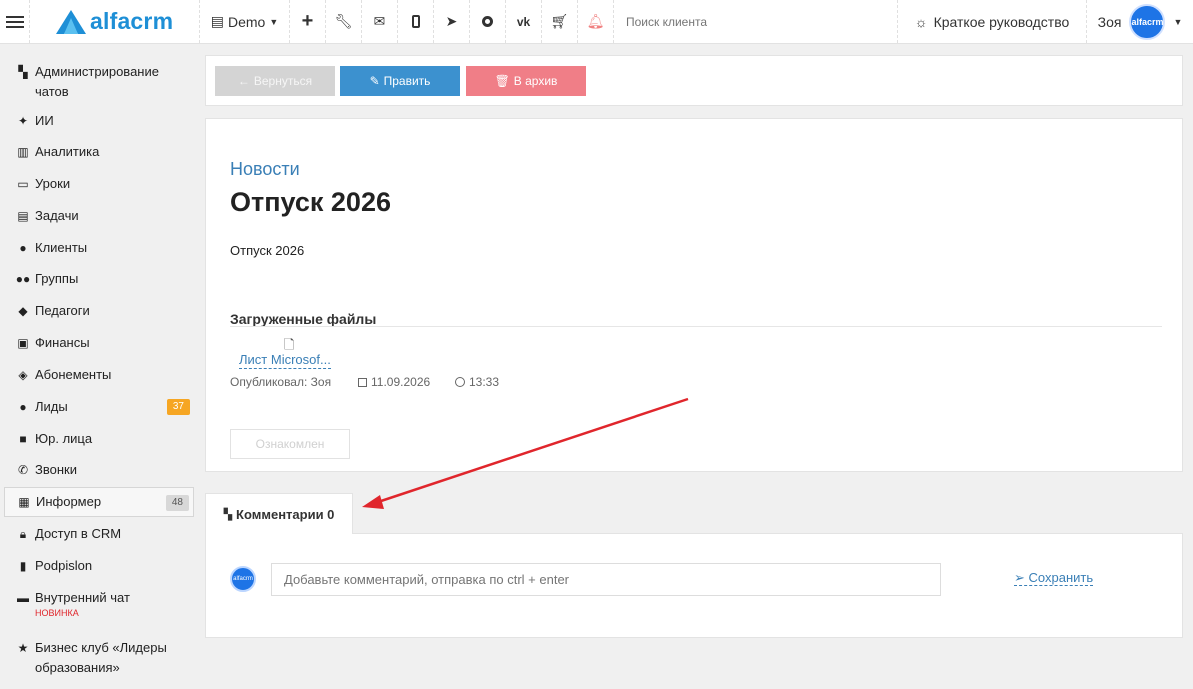 Image resolution: width=1193 pixels, height=689 pixels. Describe the element at coordinates (275, 81) in the screenshot. I see `back-button: ← Вернуться` at that location.